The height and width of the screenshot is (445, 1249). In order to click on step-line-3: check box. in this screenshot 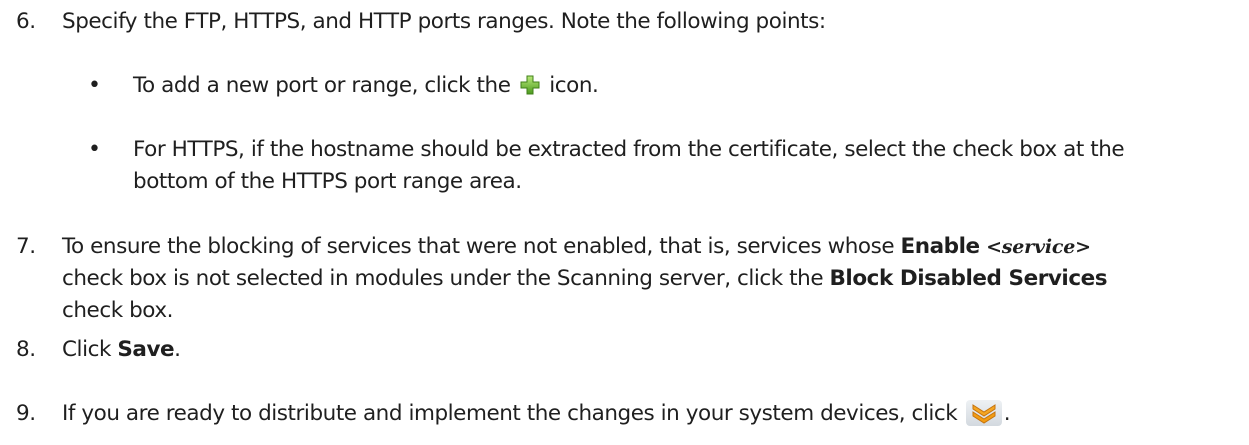, I will do `click(117, 310)`.